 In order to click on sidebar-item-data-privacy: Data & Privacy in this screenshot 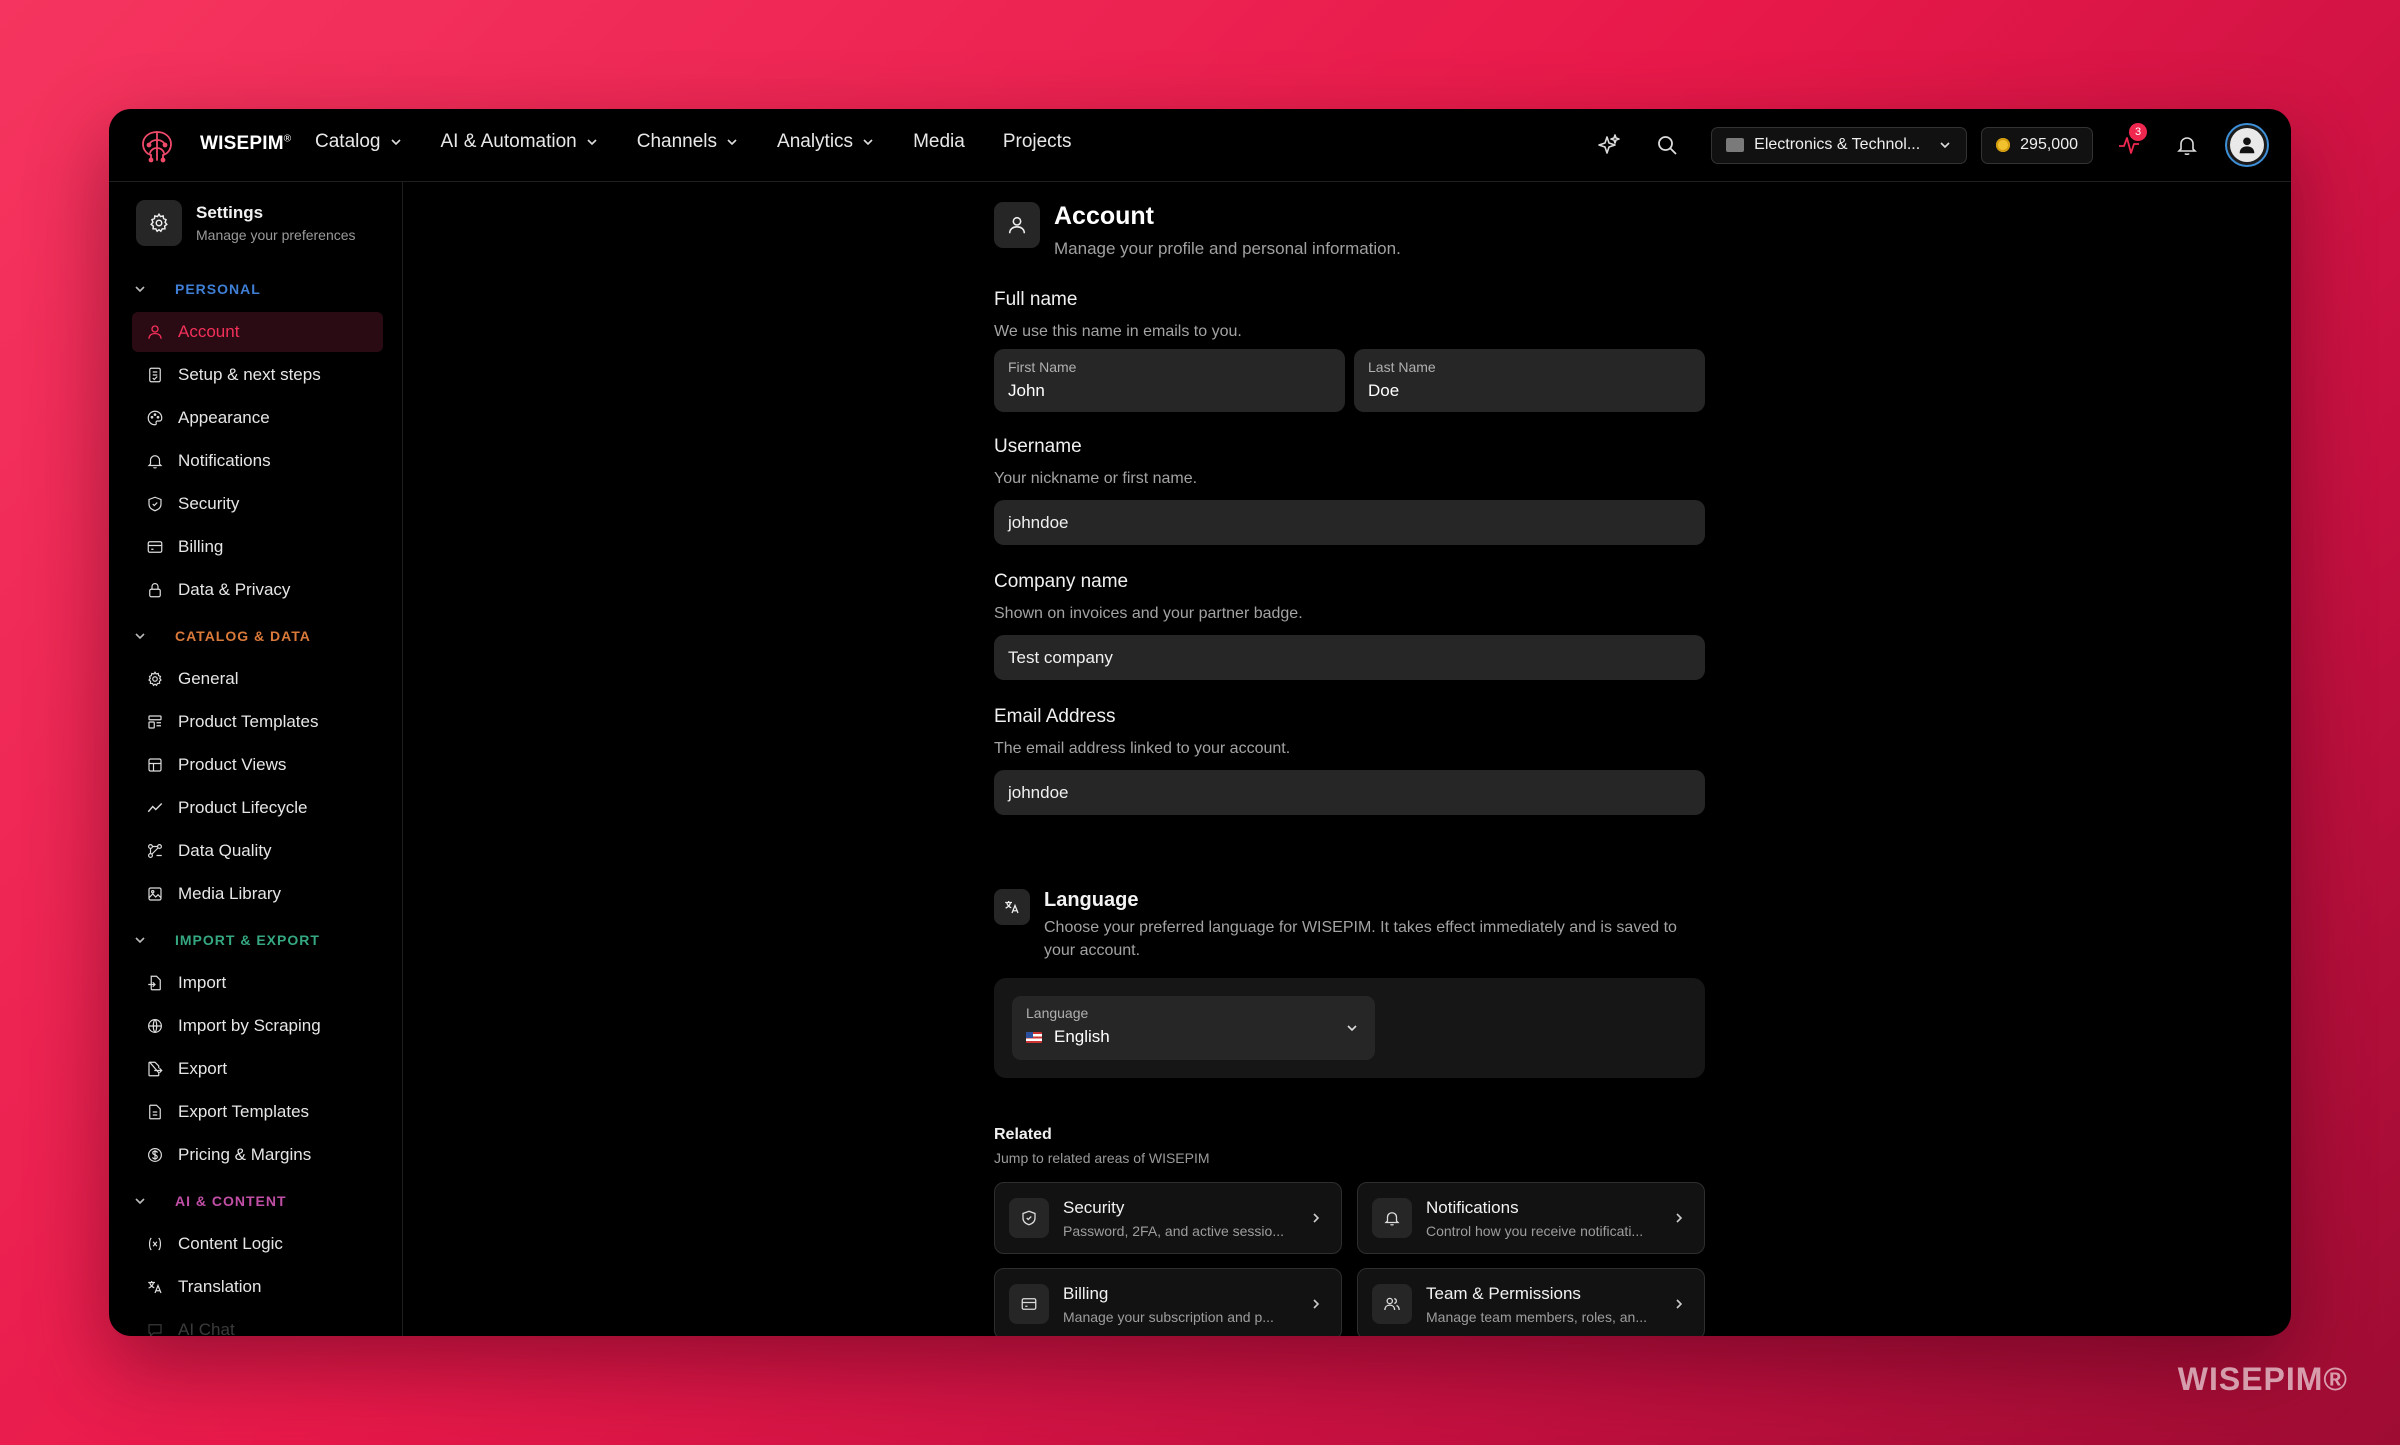, I will do `click(257, 590)`.